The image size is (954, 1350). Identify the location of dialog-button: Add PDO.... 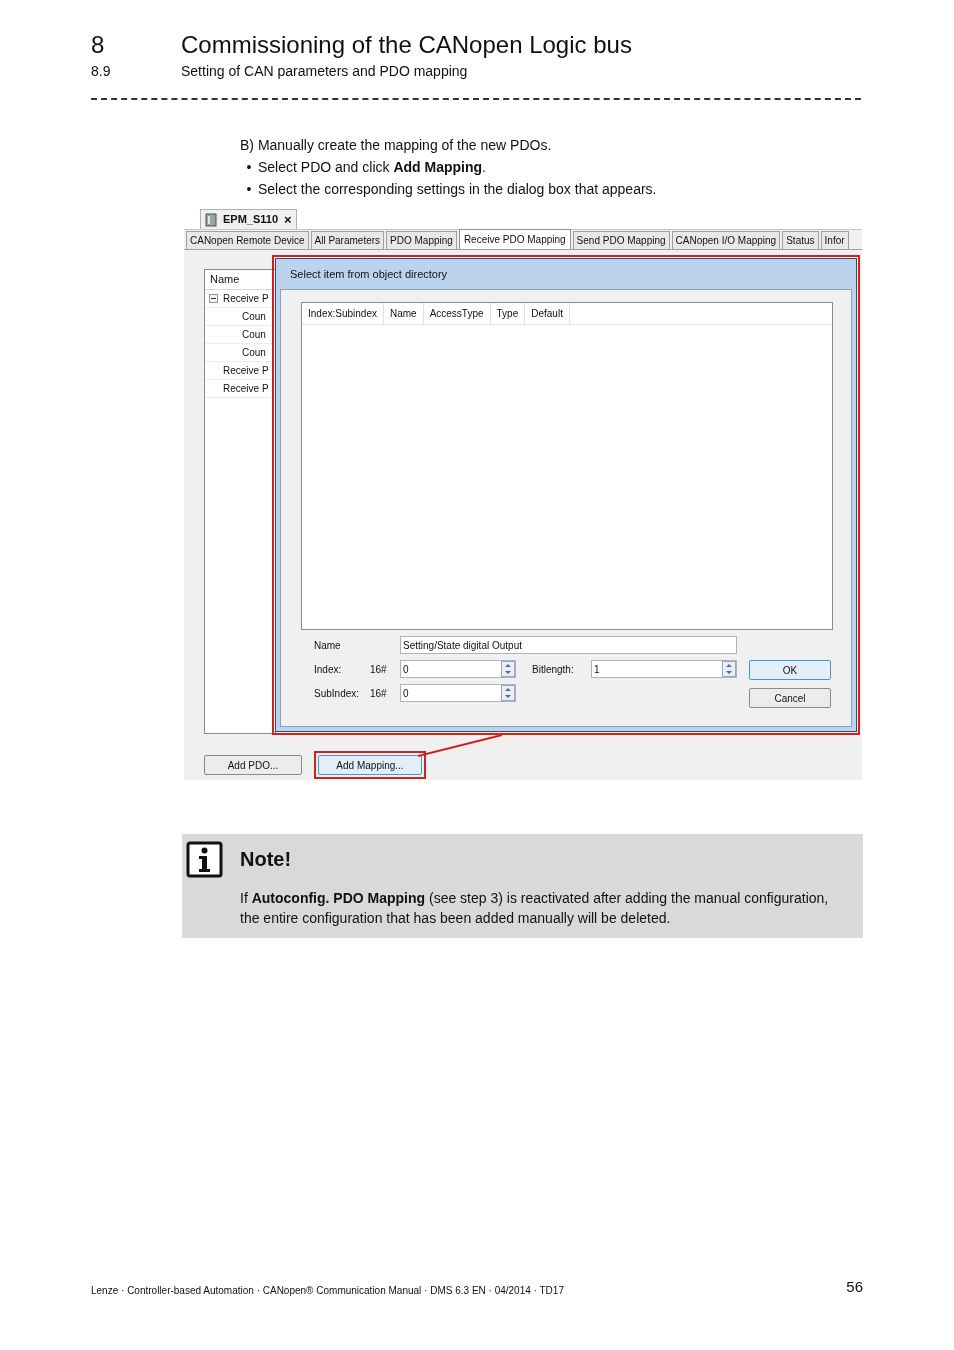
(253, 765).